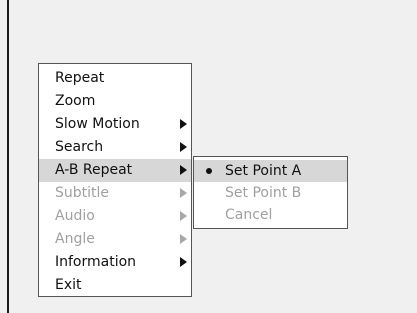 Image resolution: width=417 pixels, height=313 pixels. I want to click on menu-item-repeat: Repeat, so click(115, 78).